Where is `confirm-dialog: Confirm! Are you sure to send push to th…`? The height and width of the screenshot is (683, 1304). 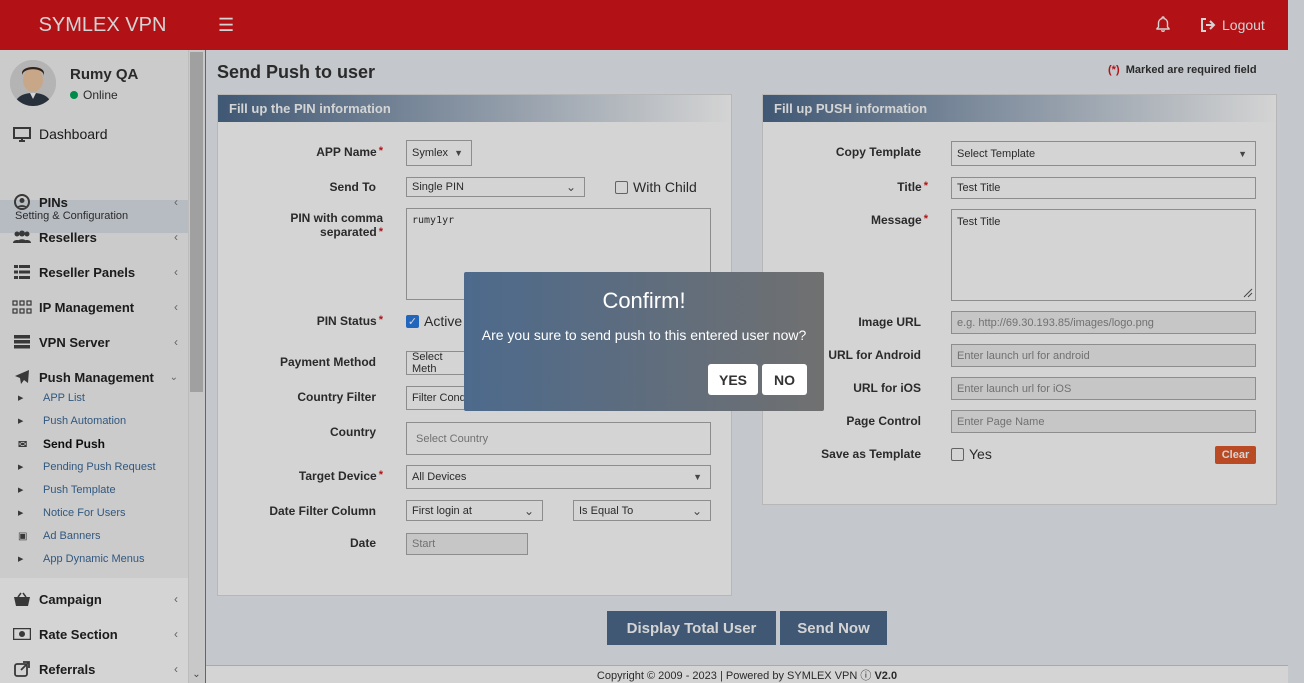 confirm-dialog: Confirm! Are you sure to send push to th… is located at coordinates (644, 341).